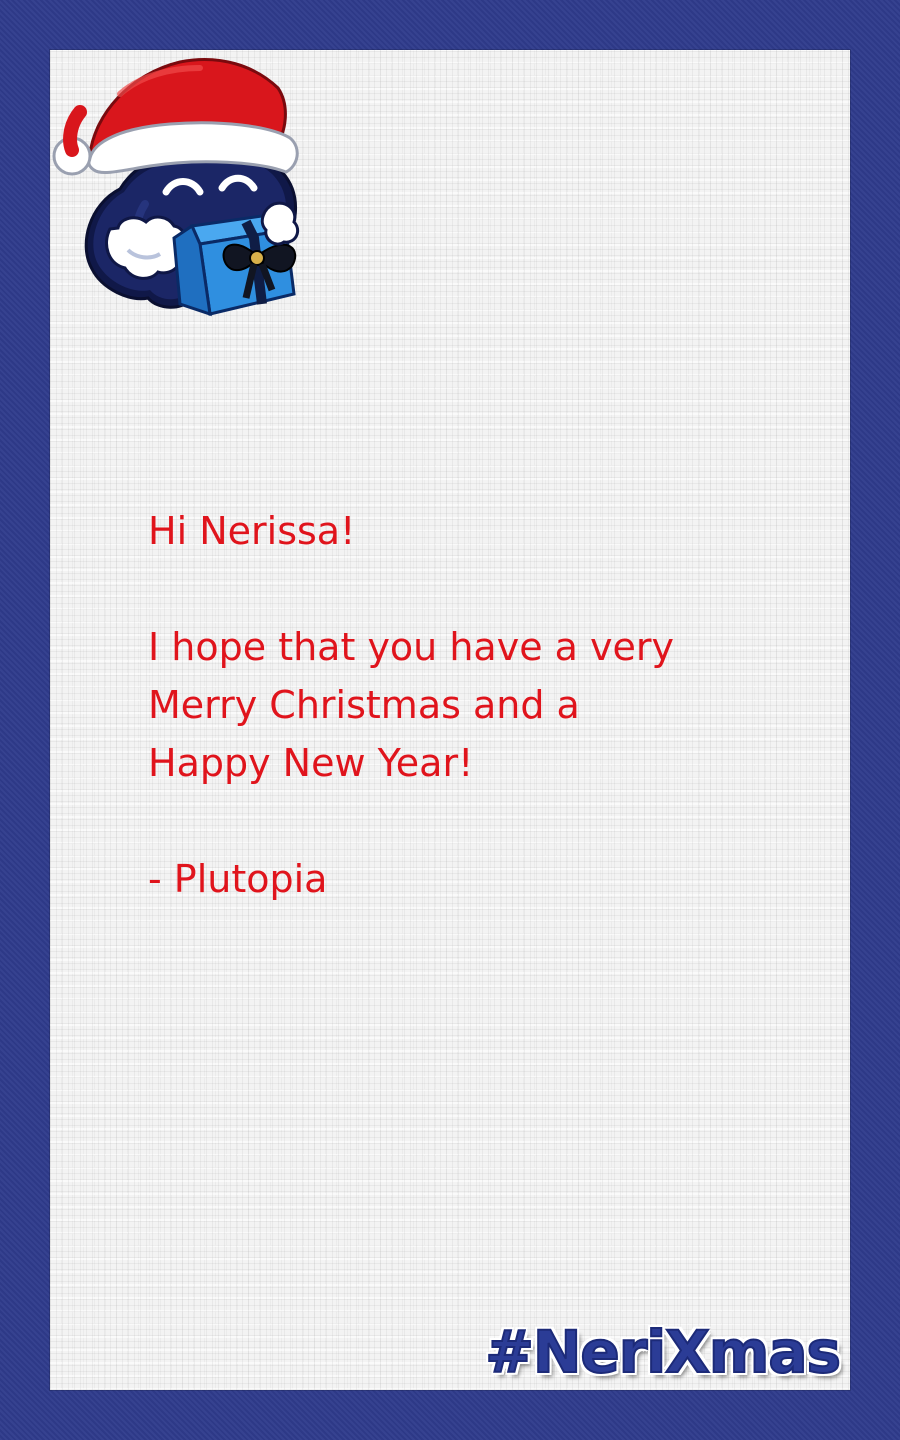 This screenshot has height=1440, width=900. I want to click on signature-text: - Plutopia, so click(238, 879).